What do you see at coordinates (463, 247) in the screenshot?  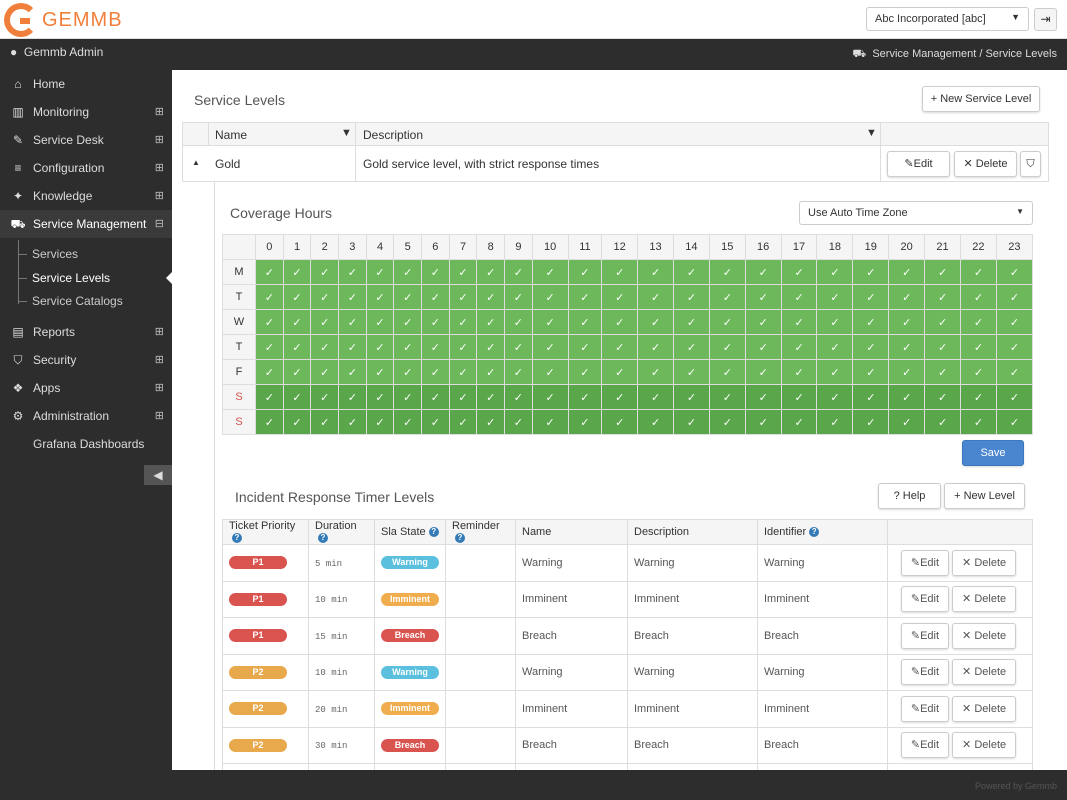 I see `hour-header: 7` at bounding box center [463, 247].